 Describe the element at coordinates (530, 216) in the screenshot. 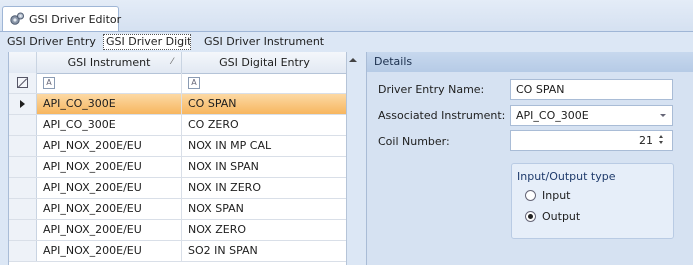

I see `radio-output-button` at that location.